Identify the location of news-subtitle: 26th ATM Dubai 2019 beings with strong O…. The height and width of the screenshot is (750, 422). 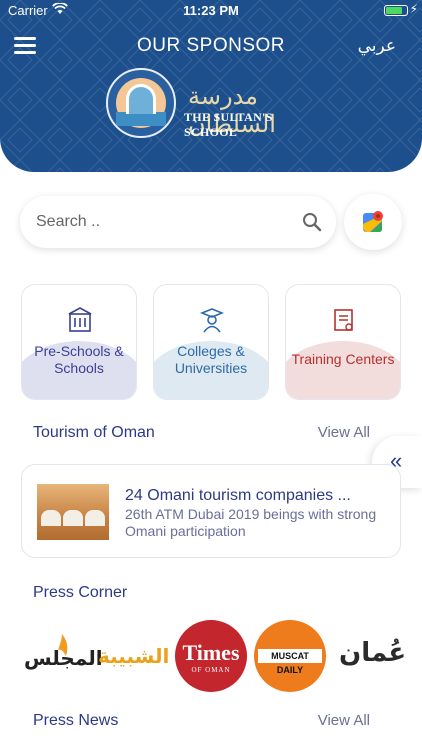
(251, 522).